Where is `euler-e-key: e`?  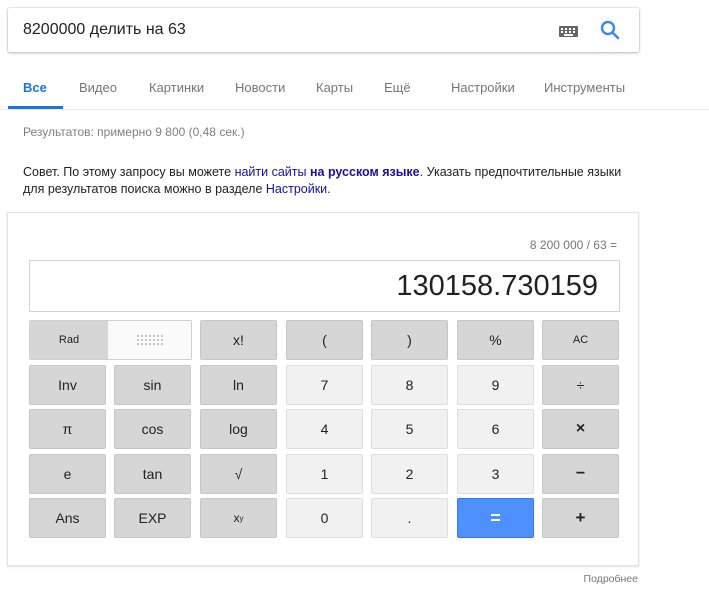 euler-e-key: e is located at coordinates (67, 474).